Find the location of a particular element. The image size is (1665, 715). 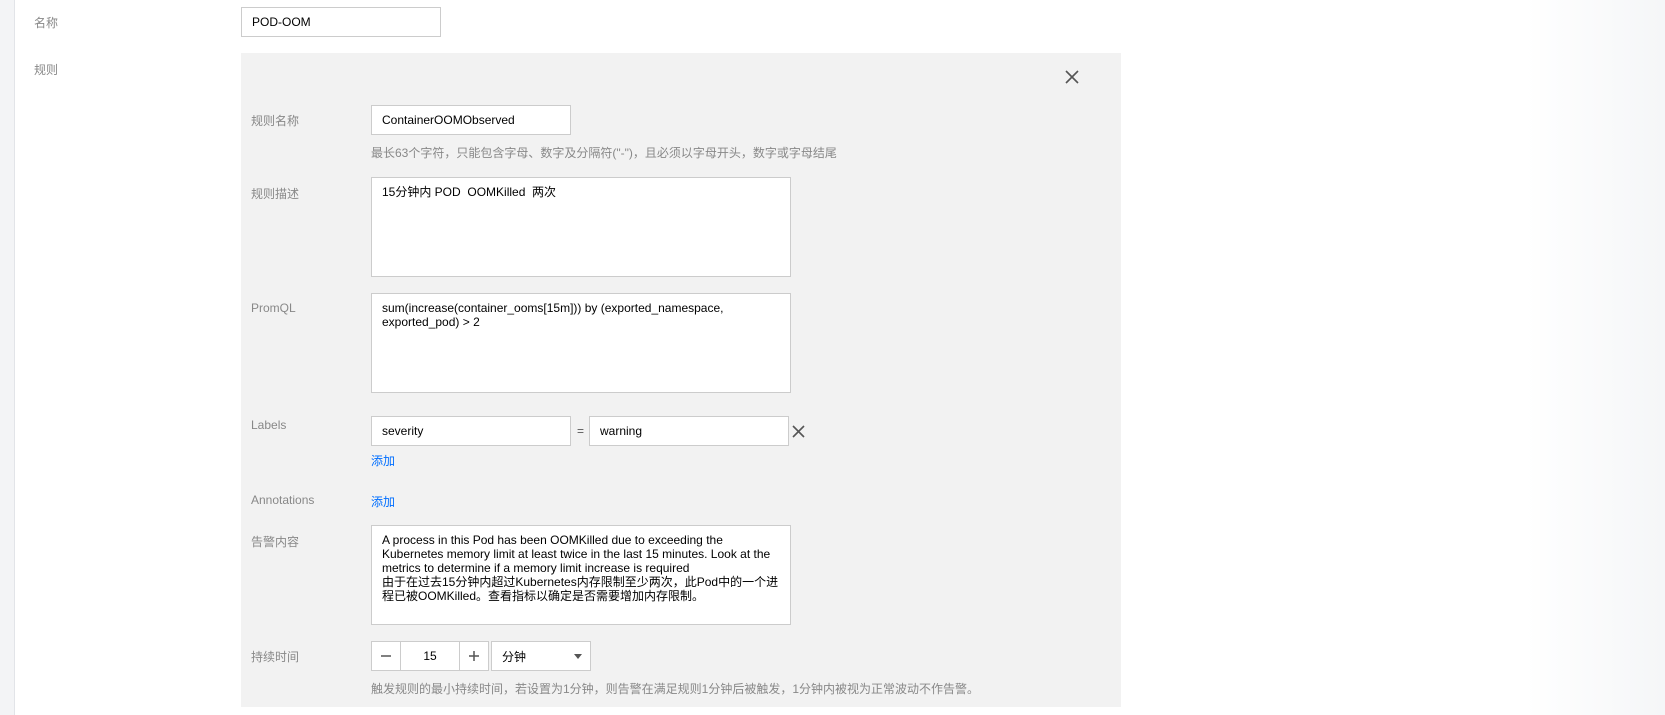

rules-label: 规则 is located at coordinates (46, 70).